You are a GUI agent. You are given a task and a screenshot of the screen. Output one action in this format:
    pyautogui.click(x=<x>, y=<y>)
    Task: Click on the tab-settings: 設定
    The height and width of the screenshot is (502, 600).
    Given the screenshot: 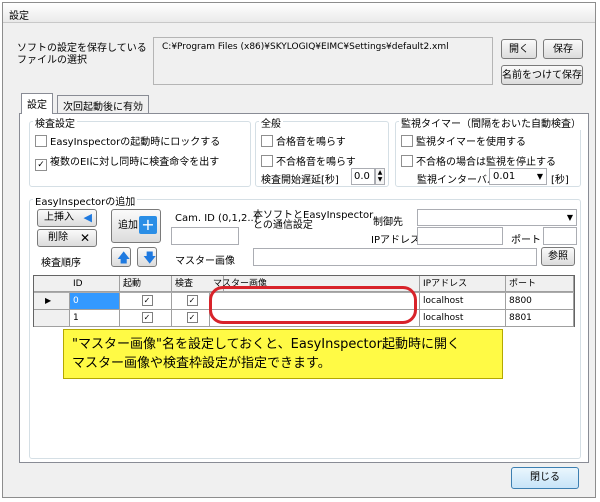 What is the action you would take?
    pyautogui.click(x=37, y=103)
    